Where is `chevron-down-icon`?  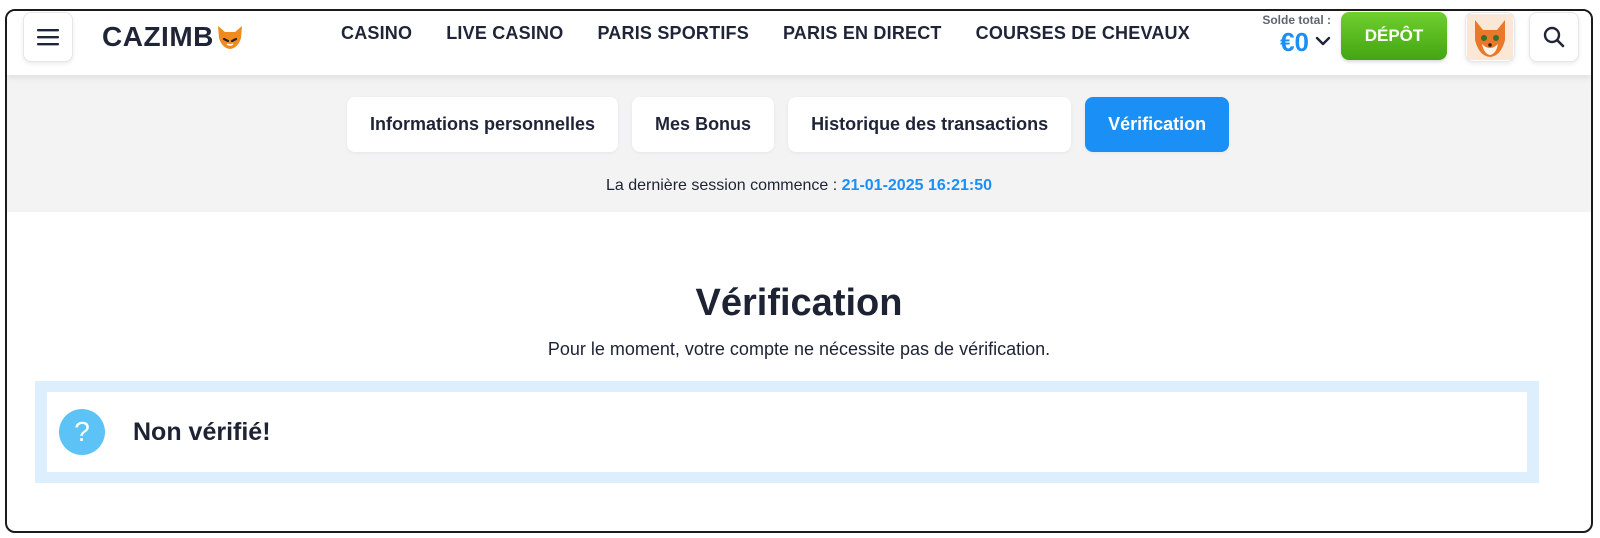
chevron-down-icon is located at coordinates (1323, 41).